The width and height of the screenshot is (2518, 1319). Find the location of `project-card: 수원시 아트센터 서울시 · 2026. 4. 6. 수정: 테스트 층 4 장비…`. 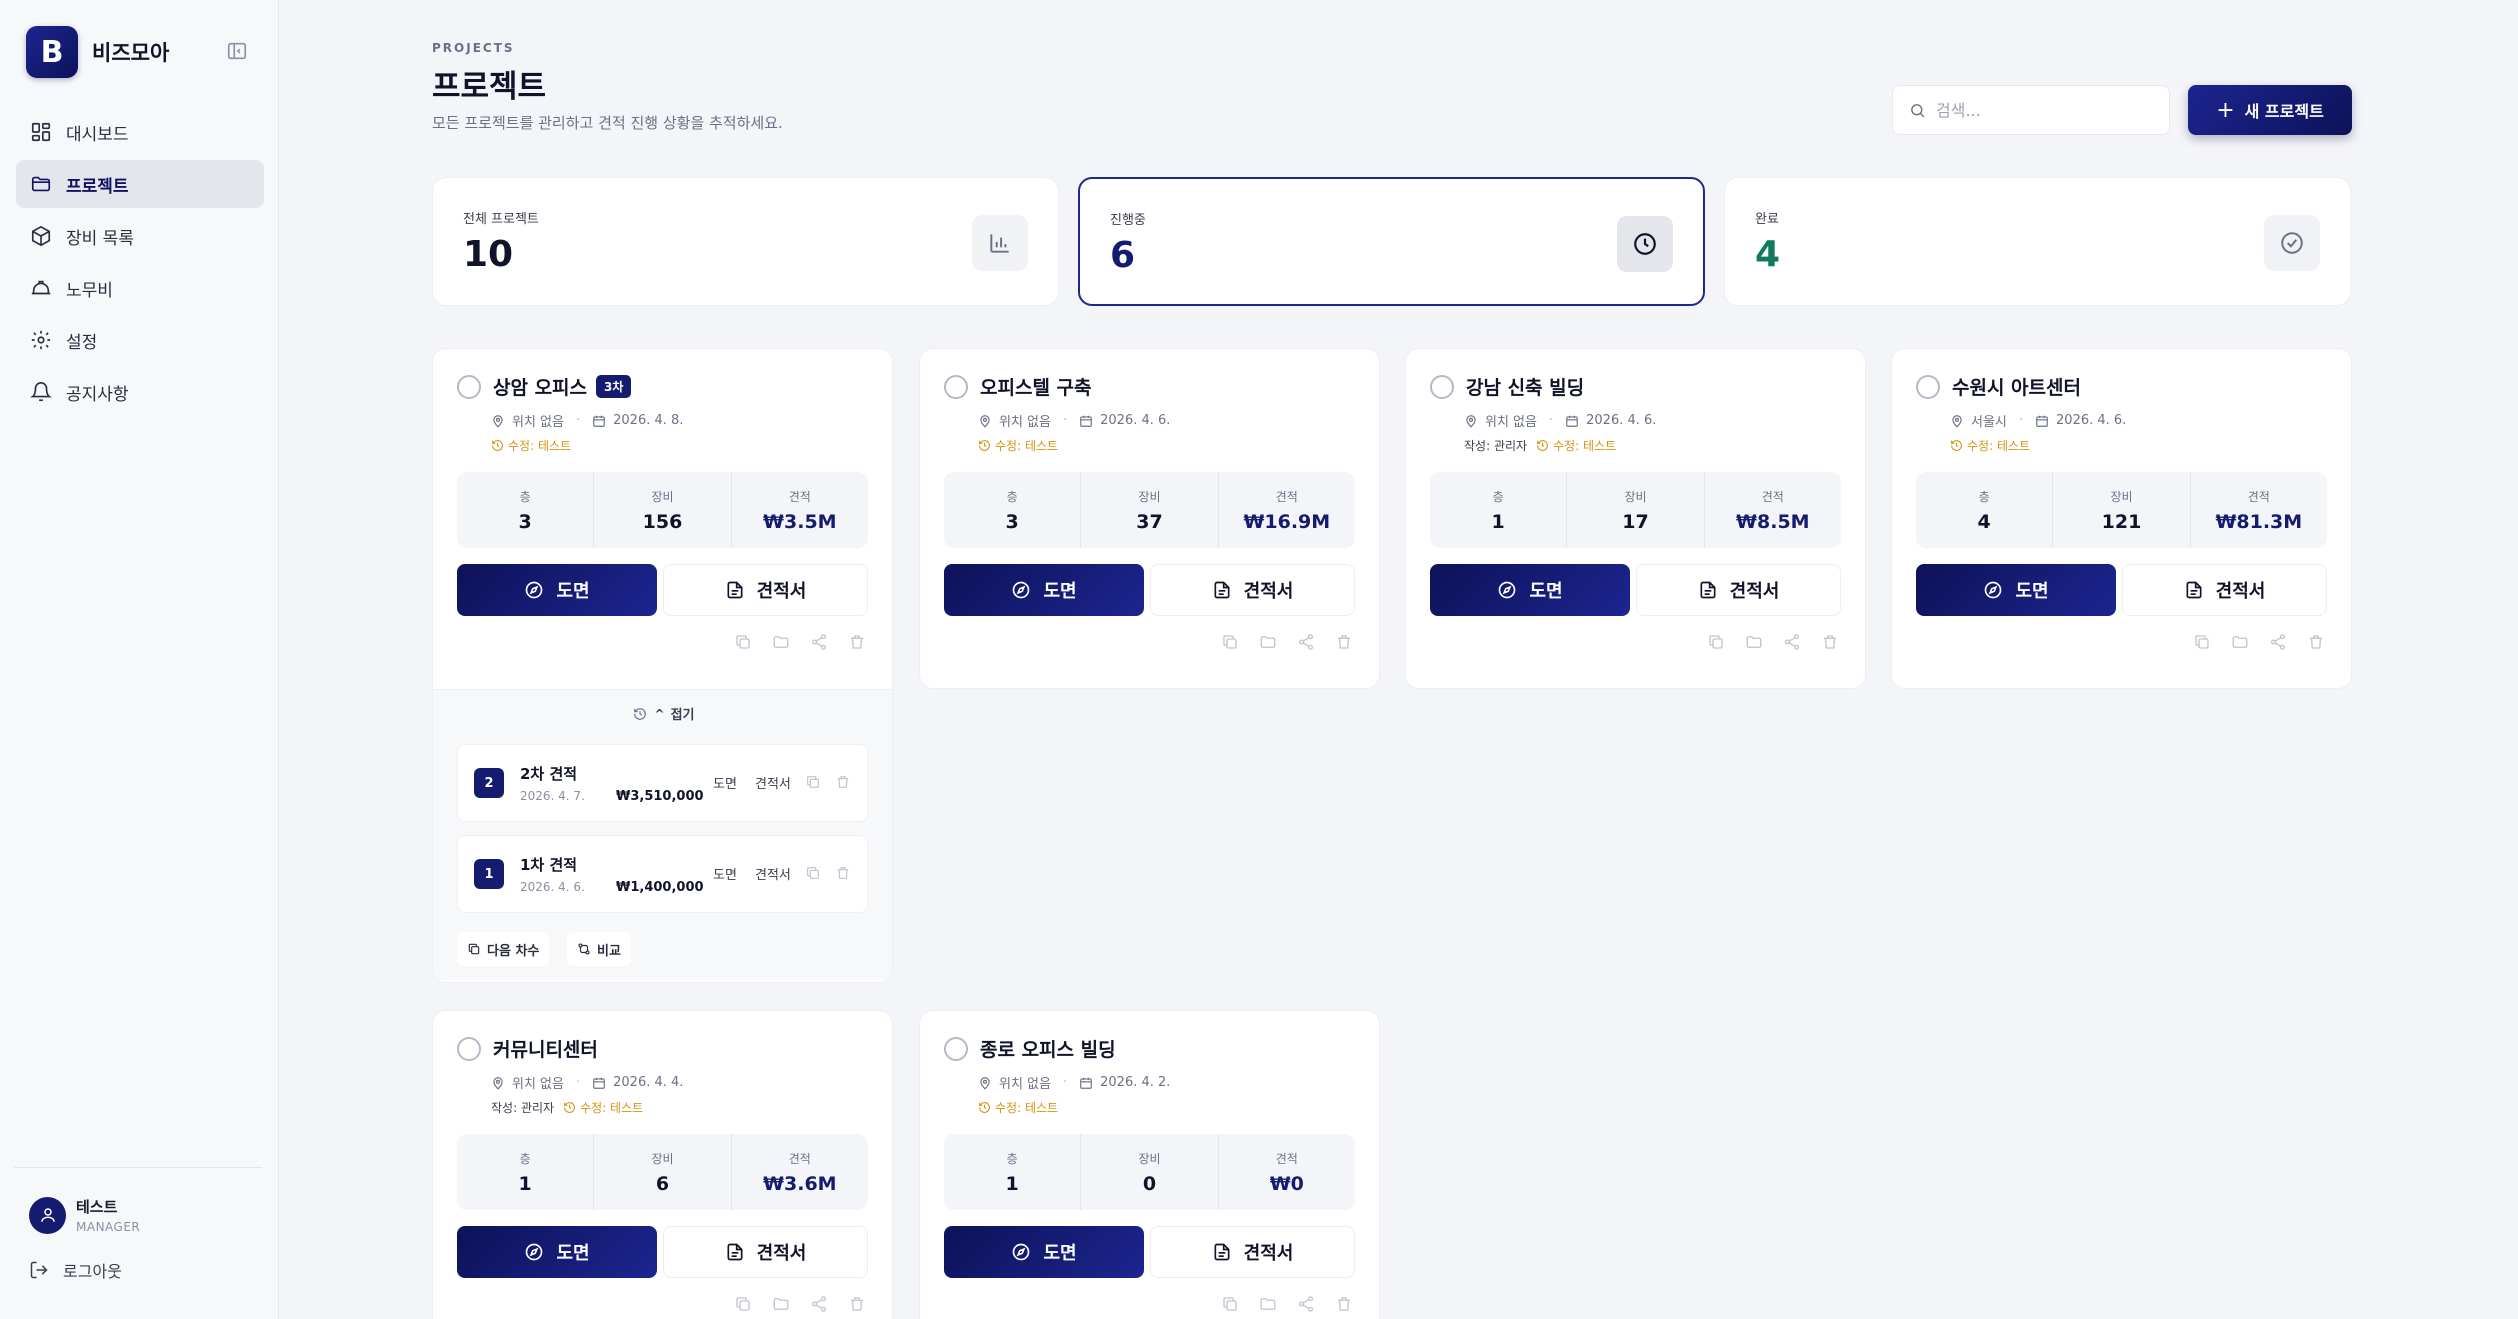

project-card: 수원시 아트센터 서울시 · 2026. 4. 6. 수정: 테스트 층 4 장비… is located at coordinates (2121, 518).